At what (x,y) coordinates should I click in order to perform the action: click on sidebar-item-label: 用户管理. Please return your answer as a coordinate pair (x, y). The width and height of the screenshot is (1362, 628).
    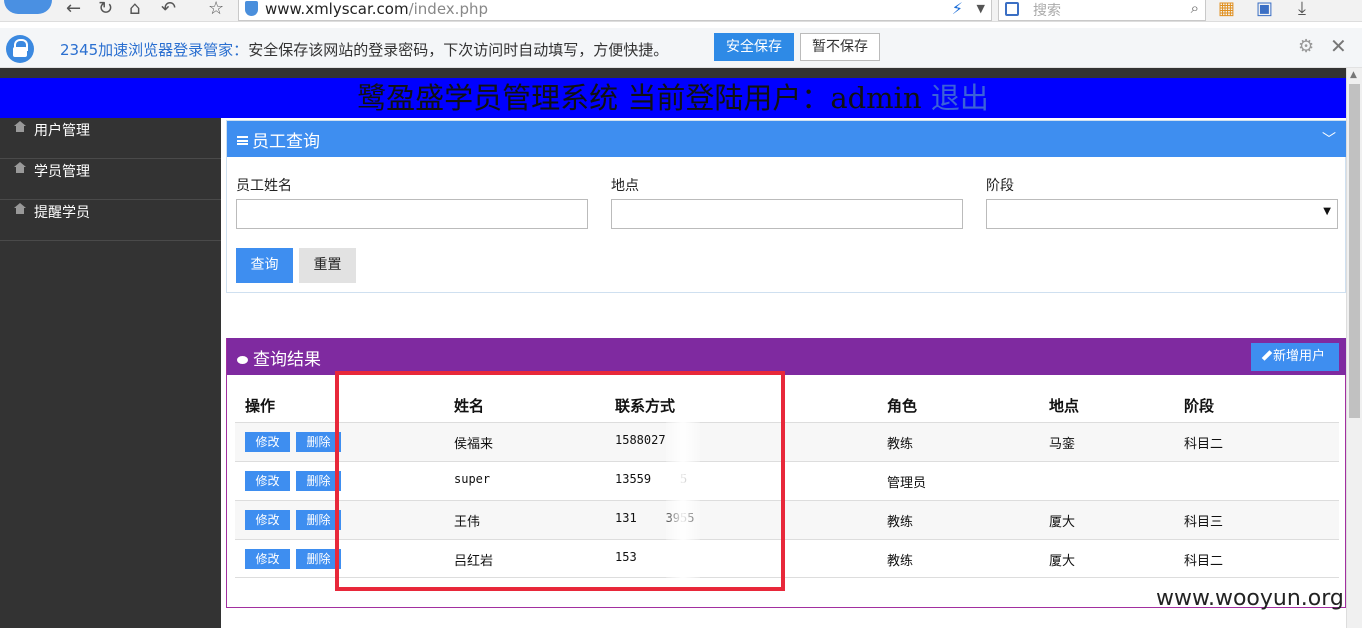
    Looking at the image, I should click on (62, 131).